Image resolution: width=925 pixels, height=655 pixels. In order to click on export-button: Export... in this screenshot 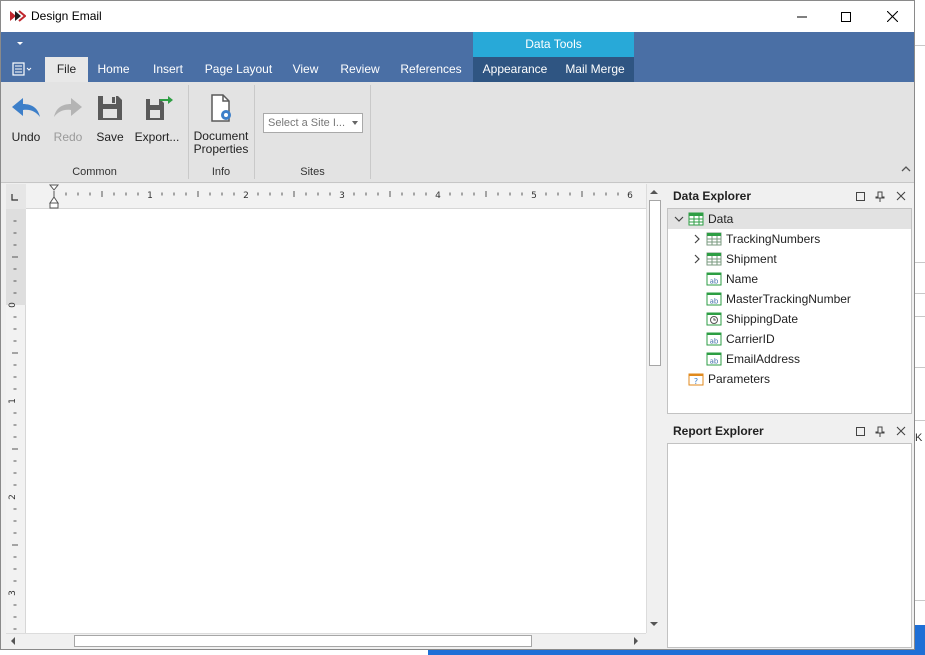, I will do `click(157, 118)`.